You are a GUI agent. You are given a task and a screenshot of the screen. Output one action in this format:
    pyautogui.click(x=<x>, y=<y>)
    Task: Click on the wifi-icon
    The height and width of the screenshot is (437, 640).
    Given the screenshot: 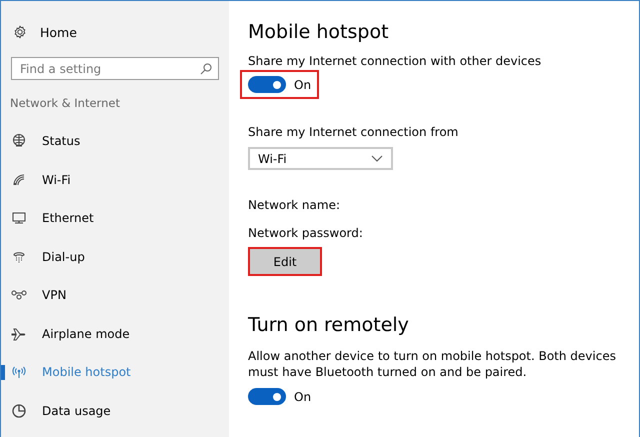 What is the action you would take?
    pyautogui.click(x=19, y=180)
    